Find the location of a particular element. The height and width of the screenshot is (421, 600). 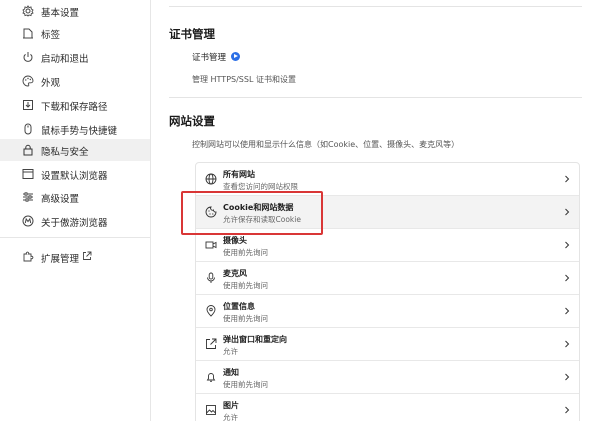

camera-icon is located at coordinates (211, 245).